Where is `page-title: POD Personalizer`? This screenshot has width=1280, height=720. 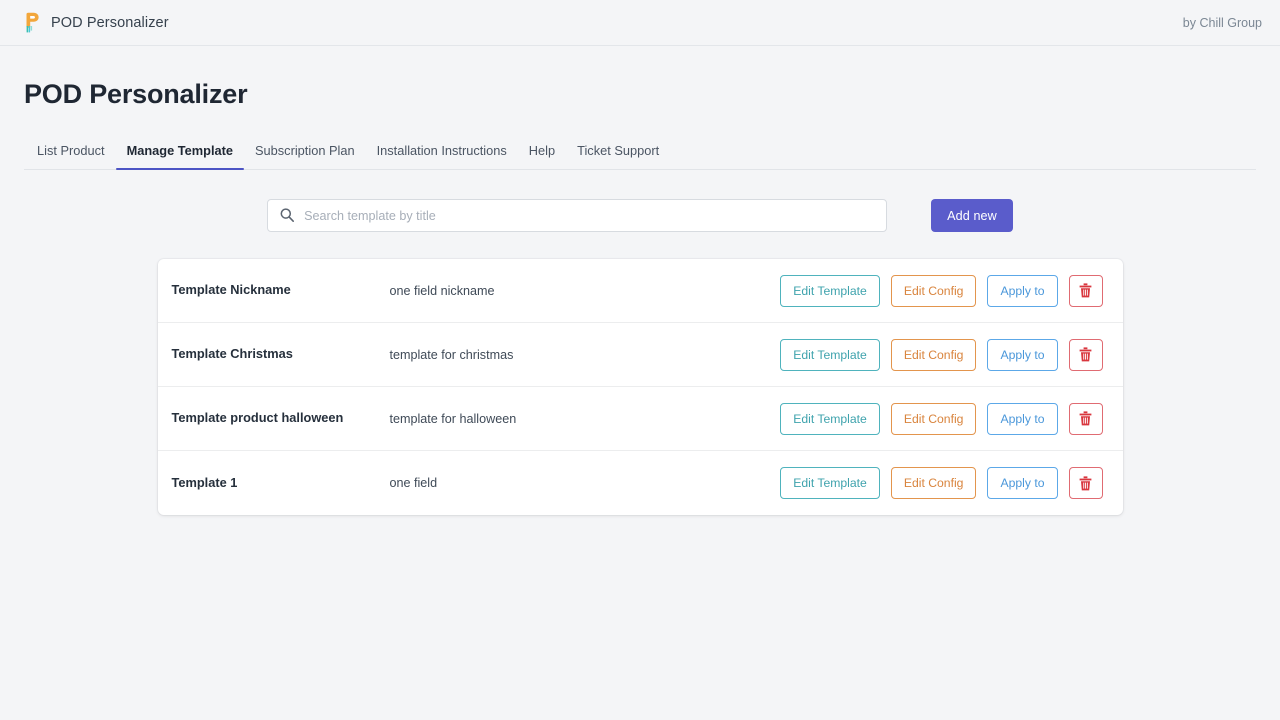 page-title: POD Personalizer is located at coordinates (136, 94).